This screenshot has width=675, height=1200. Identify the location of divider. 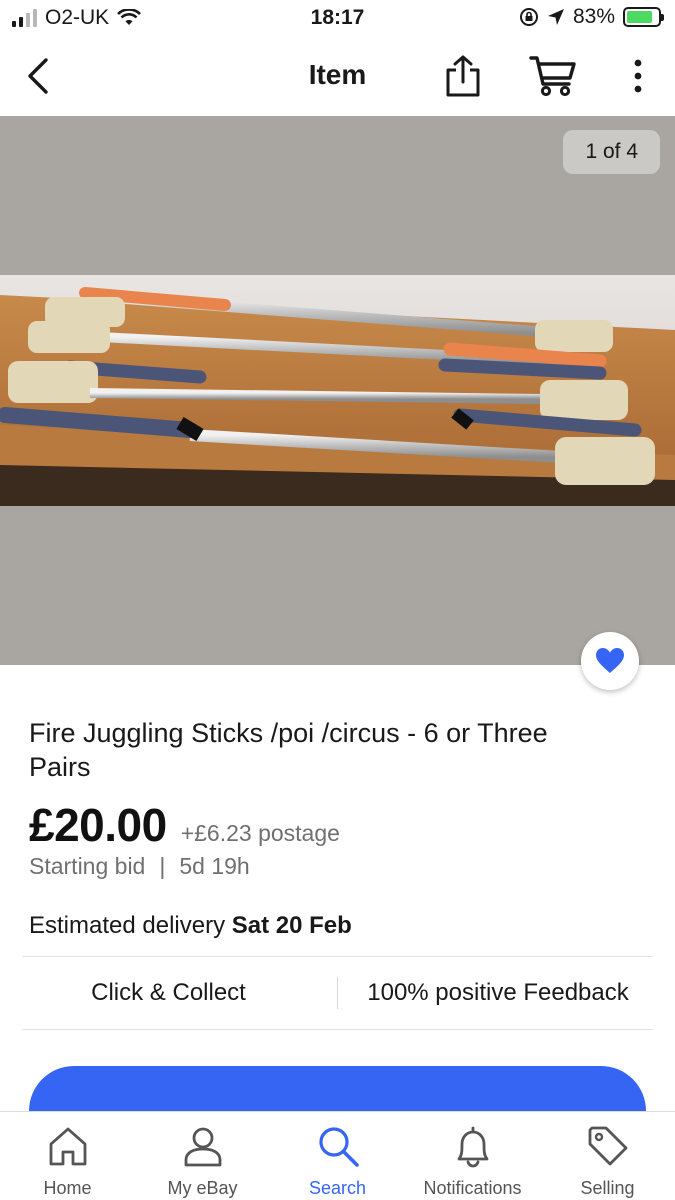
(337, 1029).